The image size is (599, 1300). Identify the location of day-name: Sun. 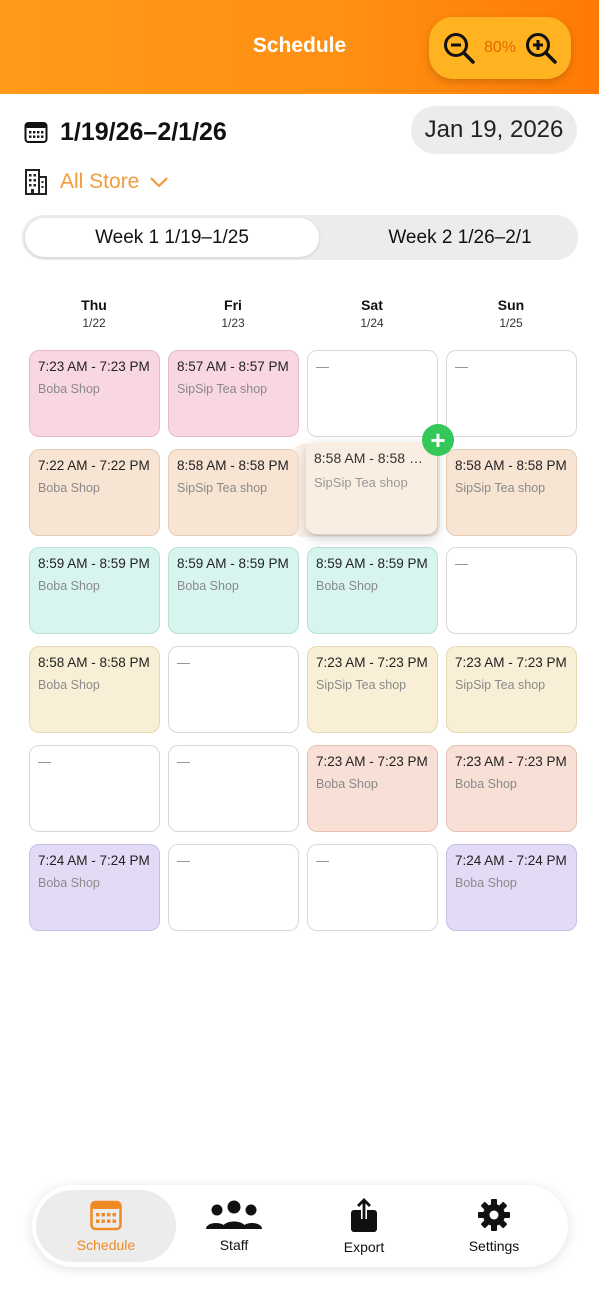
(511, 305).